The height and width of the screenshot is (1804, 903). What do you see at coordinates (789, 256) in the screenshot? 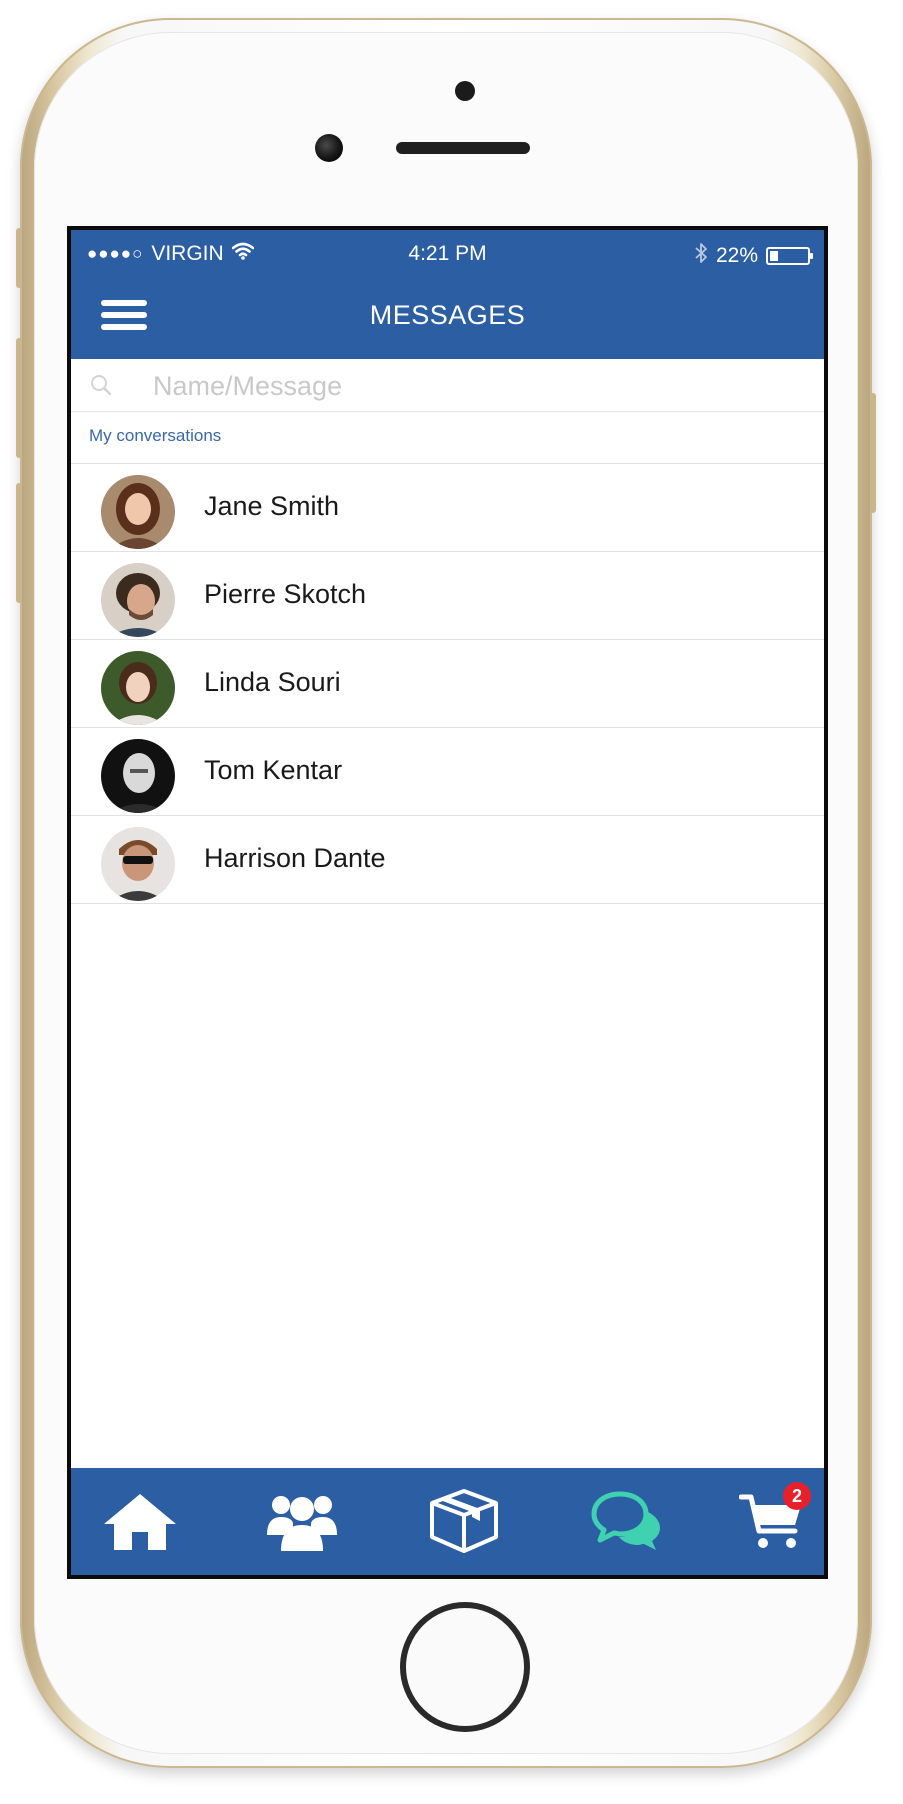
I see `battery-icon` at bounding box center [789, 256].